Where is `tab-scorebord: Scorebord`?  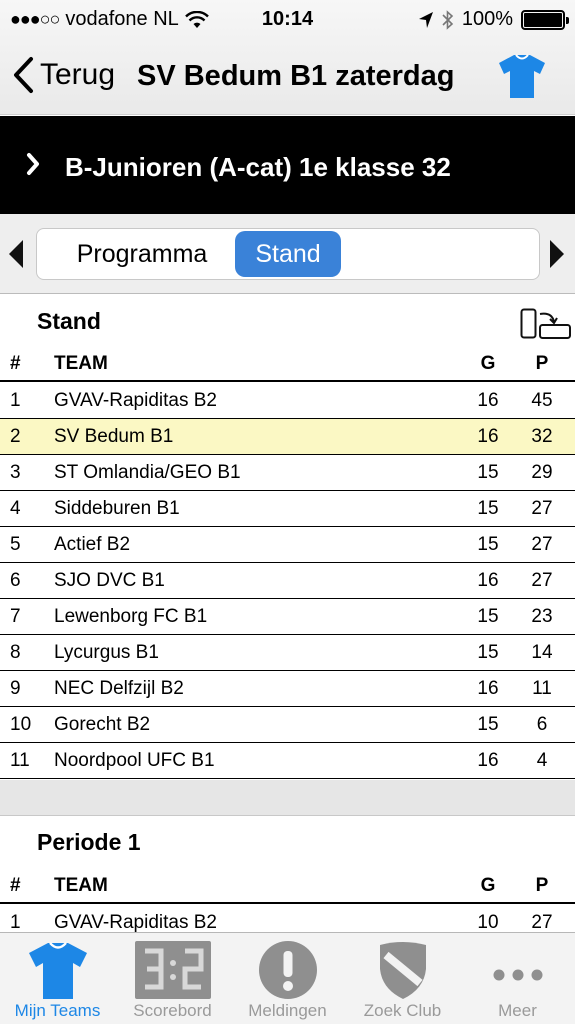 tab-scorebord: Scorebord is located at coordinates (172, 978).